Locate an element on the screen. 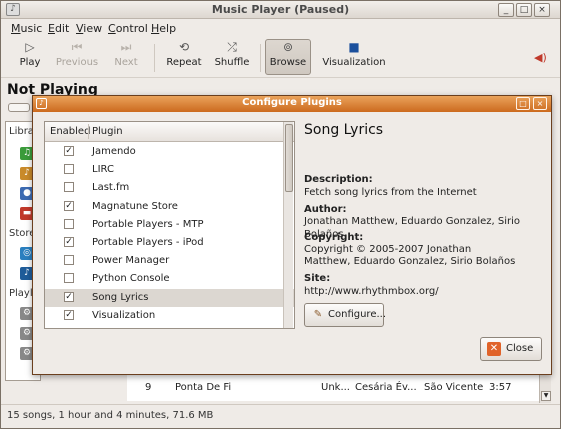  menu-music: Music is located at coordinates (26, 28).